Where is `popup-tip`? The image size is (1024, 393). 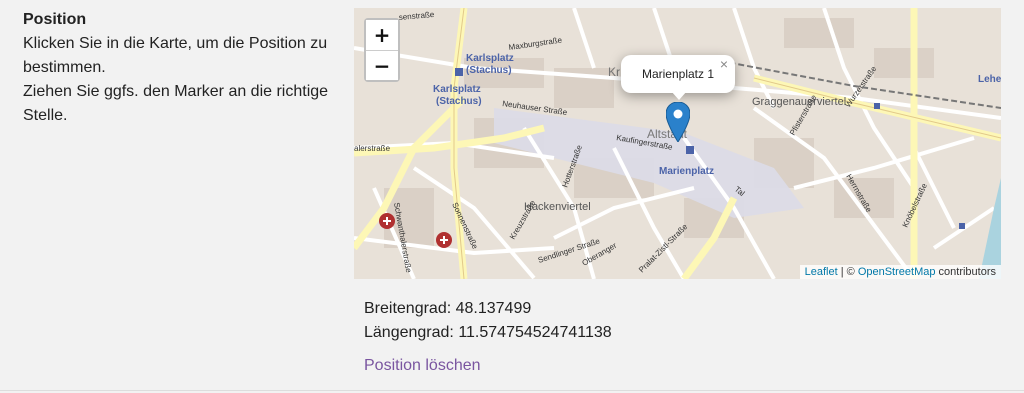
popup-tip is located at coordinates (679, 95).